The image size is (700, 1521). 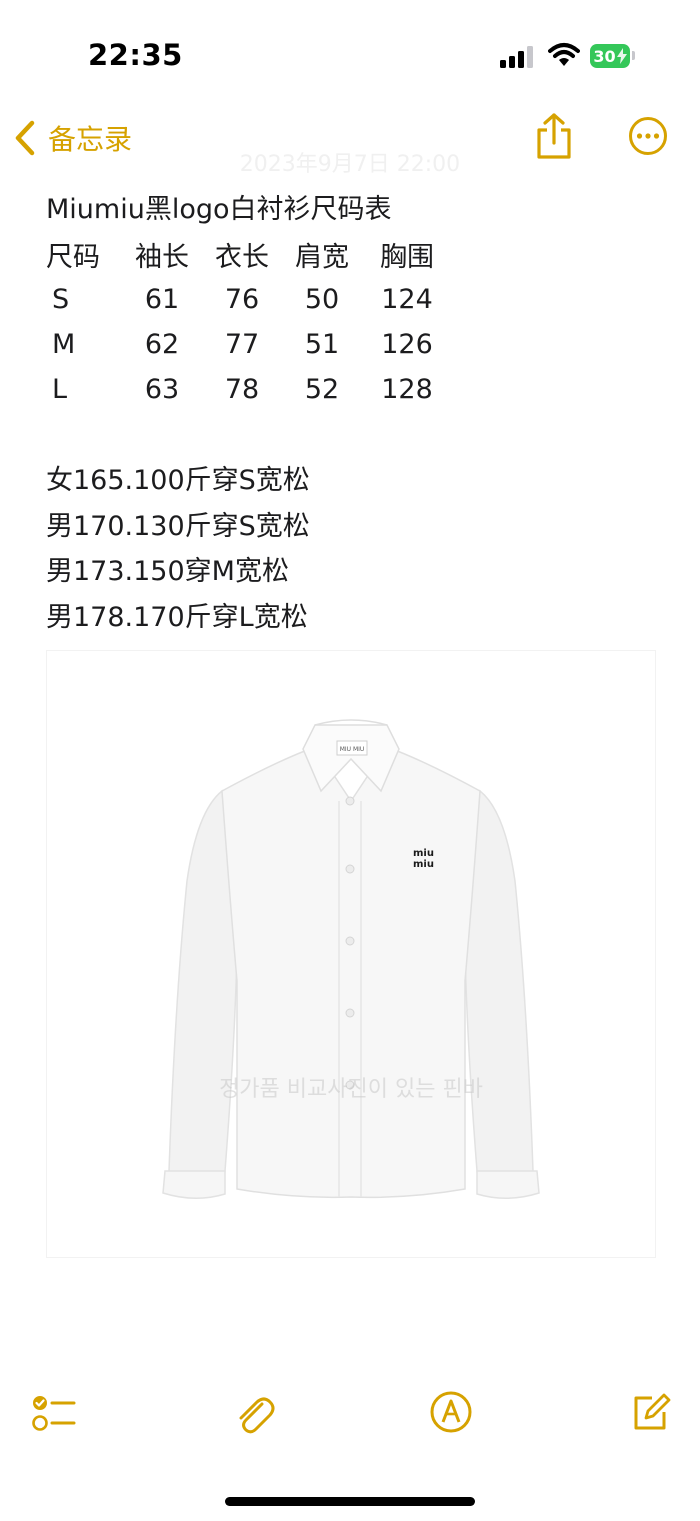 What do you see at coordinates (162, 299) in the screenshot?
I see `cell-sleeve: 61` at bounding box center [162, 299].